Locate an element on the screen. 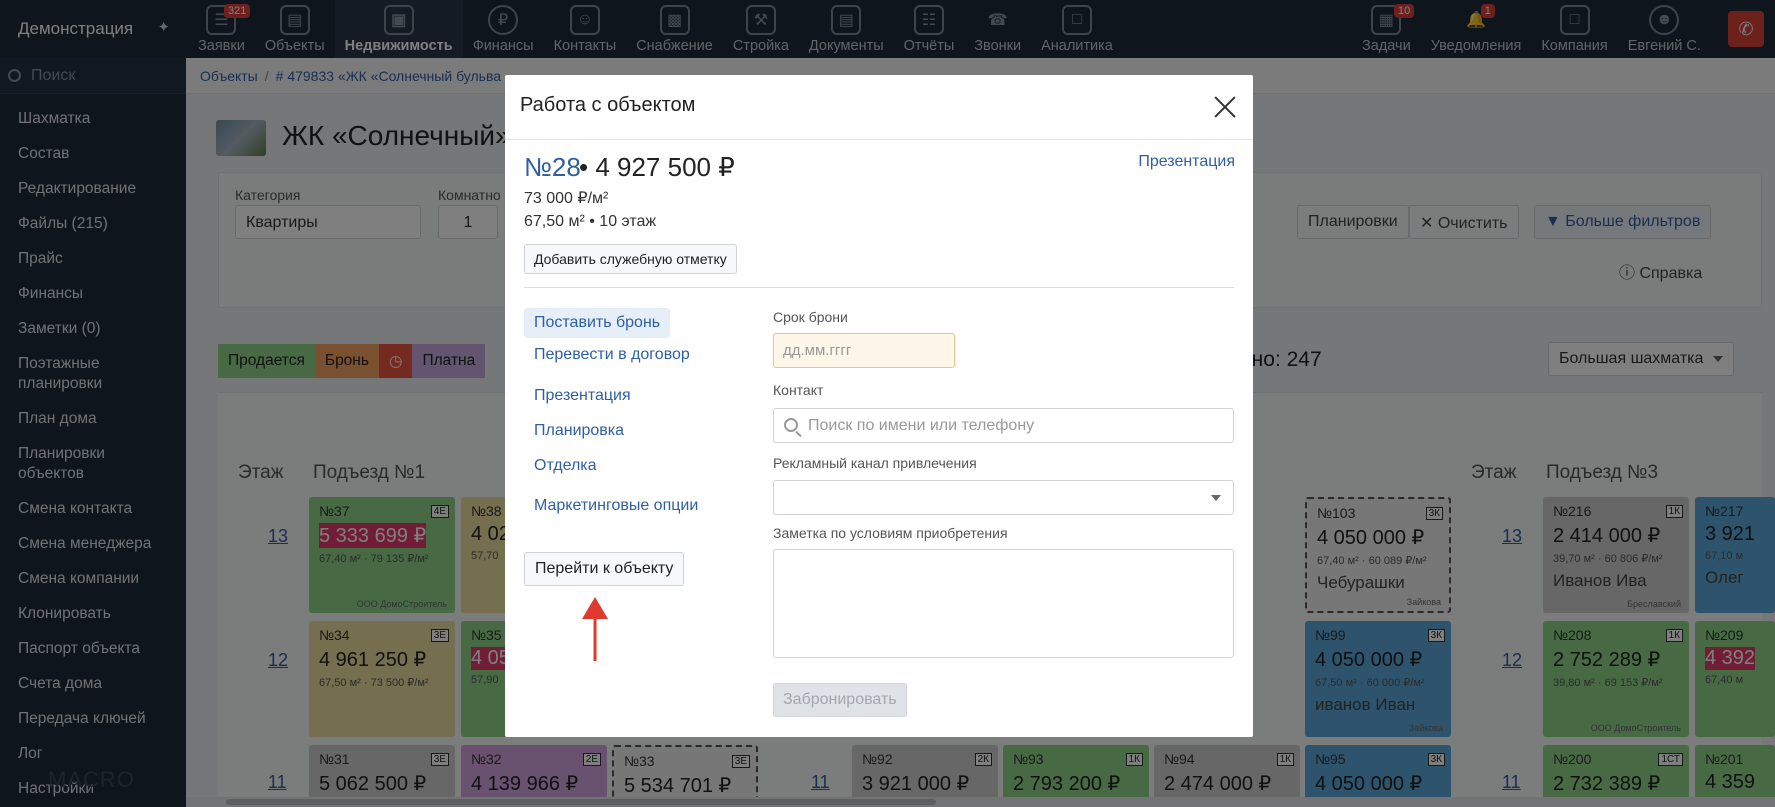  action-book: Поставить бронь is located at coordinates (597, 323).